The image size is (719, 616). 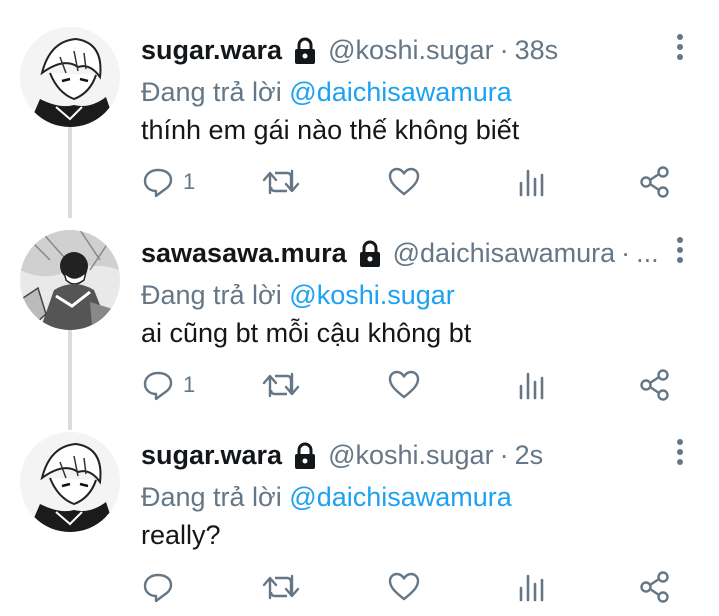 What do you see at coordinates (244, 253) in the screenshot?
I see `display-name: sawasawa.mura` at bounding box center [244, 253].